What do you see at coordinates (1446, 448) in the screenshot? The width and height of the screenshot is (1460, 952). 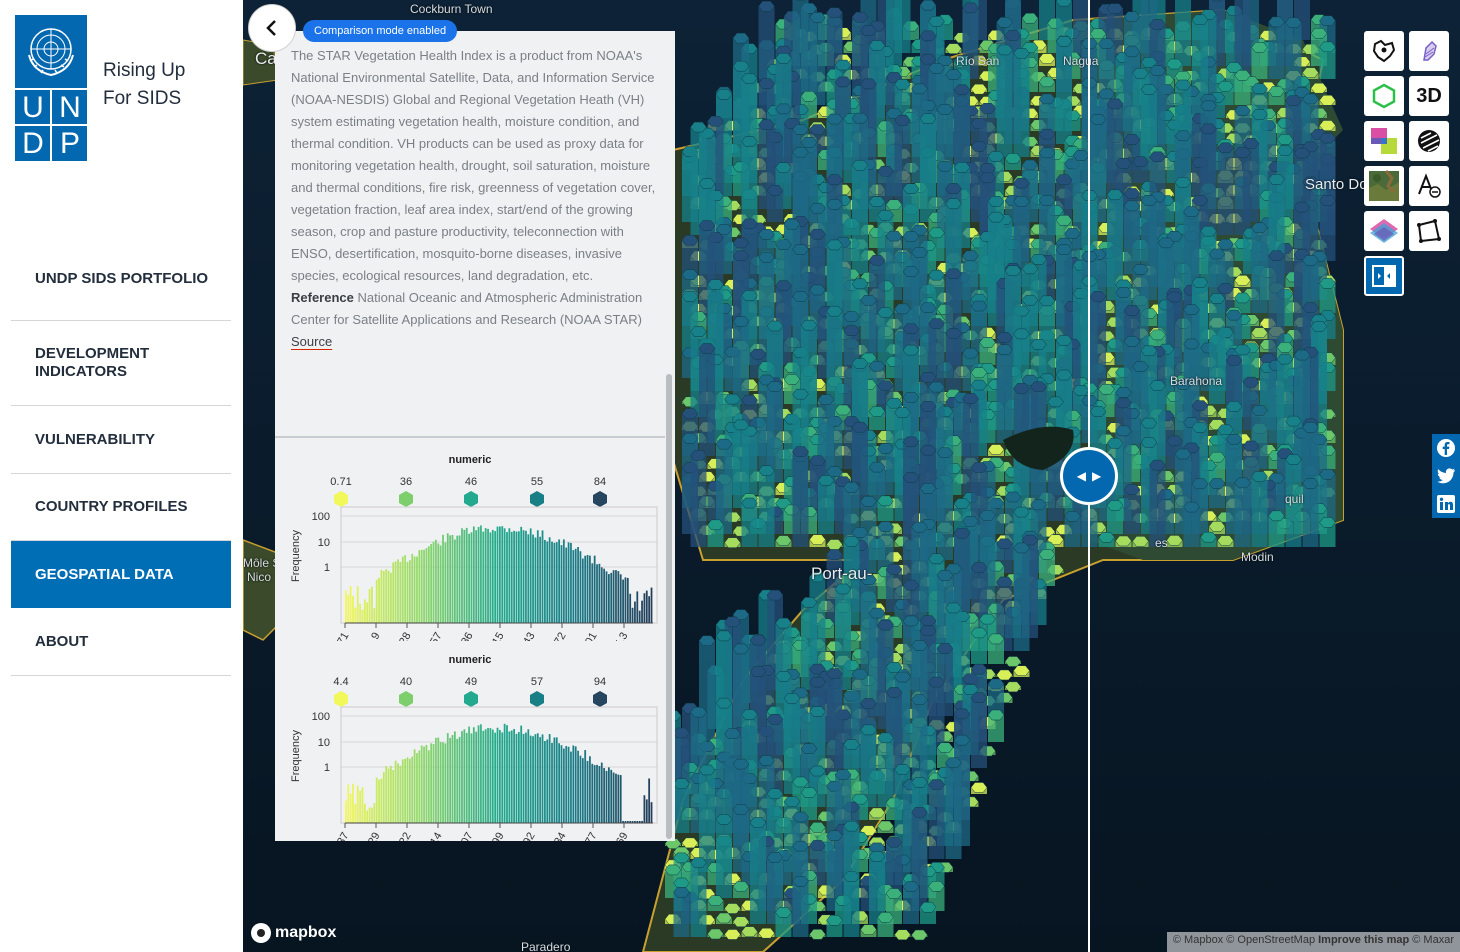 I see `facebook-share-button` at bounding box center [1446, 448].